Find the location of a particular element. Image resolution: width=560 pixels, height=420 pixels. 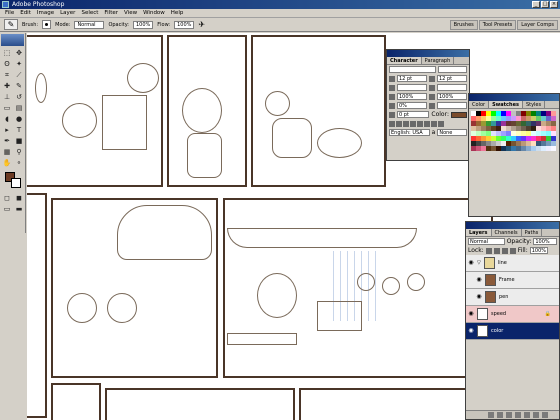

layer-row: ◉ pen is located at coordinates (512, 297).